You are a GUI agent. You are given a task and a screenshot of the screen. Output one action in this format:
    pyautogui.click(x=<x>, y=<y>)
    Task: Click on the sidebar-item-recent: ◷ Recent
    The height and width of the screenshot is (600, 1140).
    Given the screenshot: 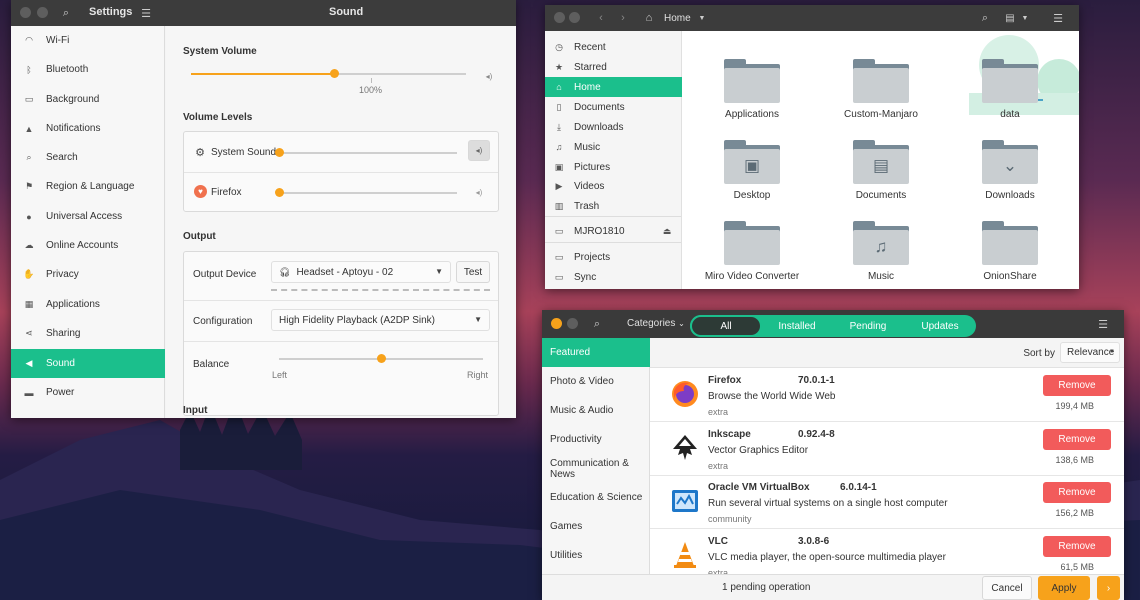 What is the action you would take?
    pyautogui.click(x=613, y=47)
    